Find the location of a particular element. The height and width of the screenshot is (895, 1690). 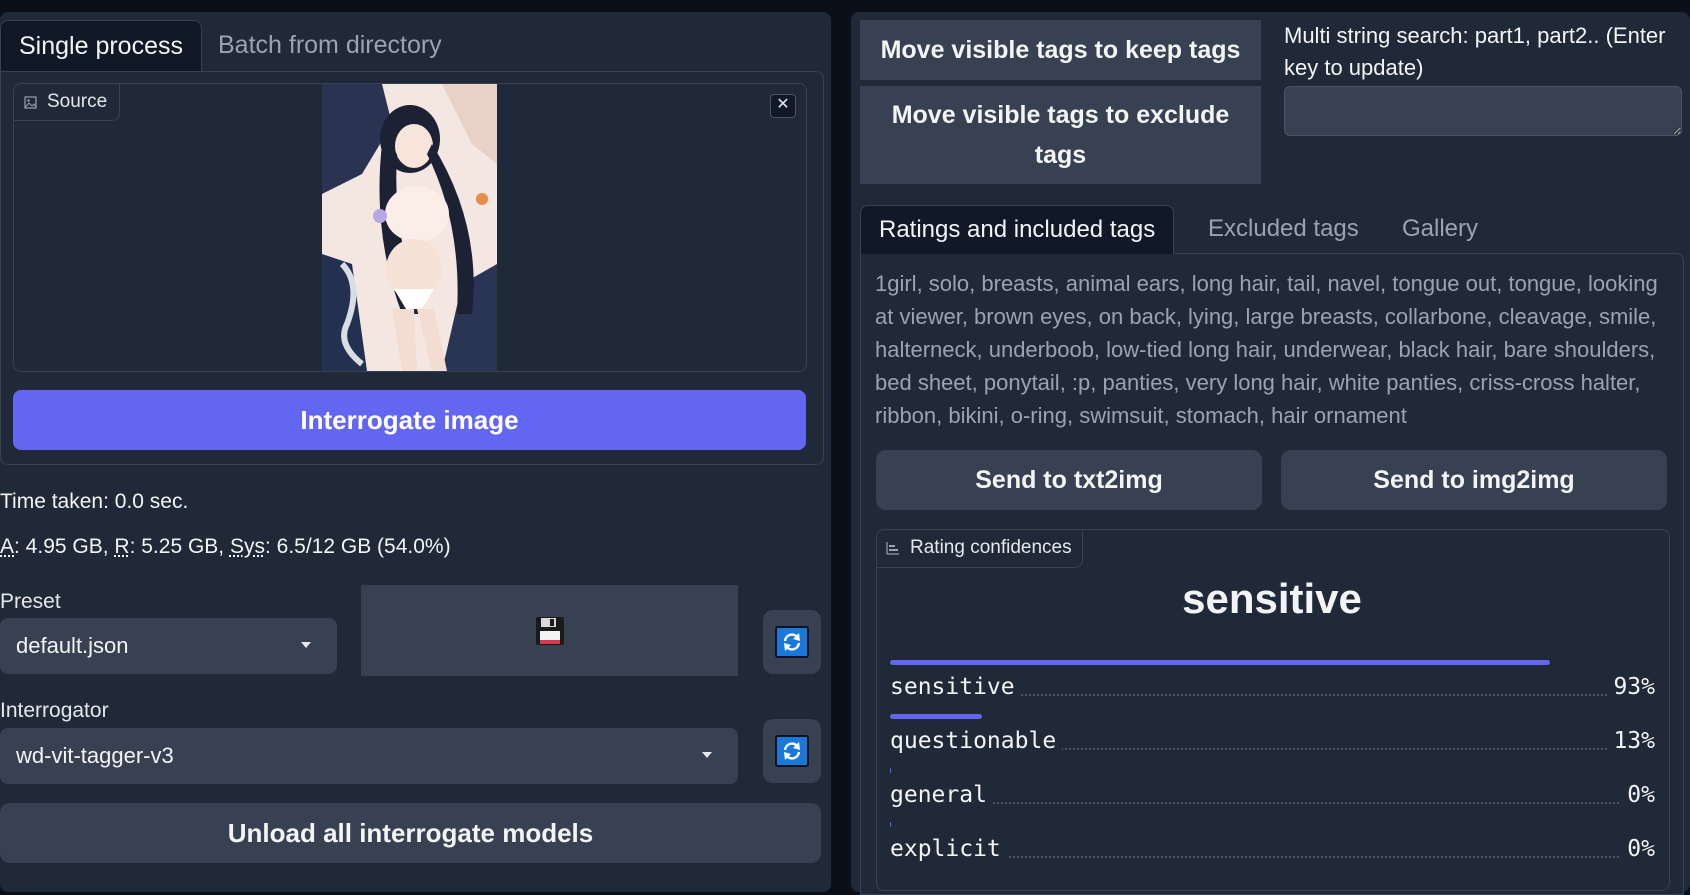

rating-percent: 13% is located at coordinates (1631, 741).